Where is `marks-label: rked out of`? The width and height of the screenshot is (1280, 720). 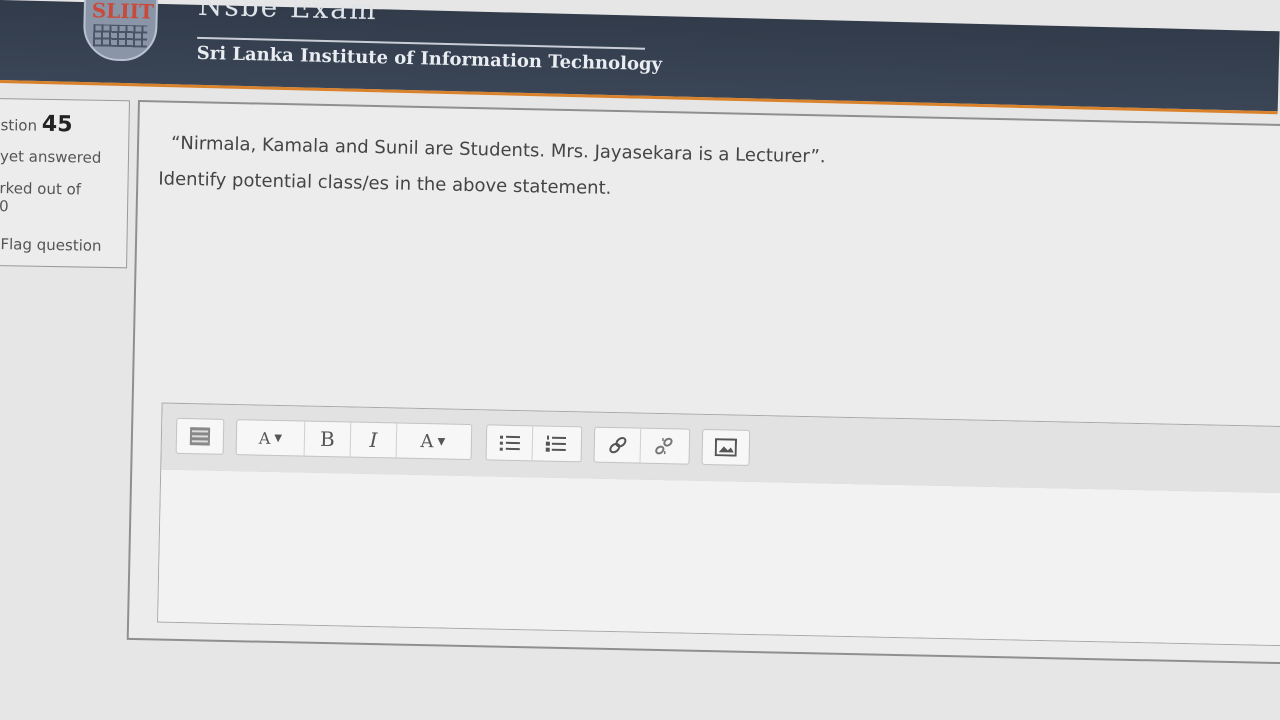
marks-label: rked out of is located at coordinates (41, 189).